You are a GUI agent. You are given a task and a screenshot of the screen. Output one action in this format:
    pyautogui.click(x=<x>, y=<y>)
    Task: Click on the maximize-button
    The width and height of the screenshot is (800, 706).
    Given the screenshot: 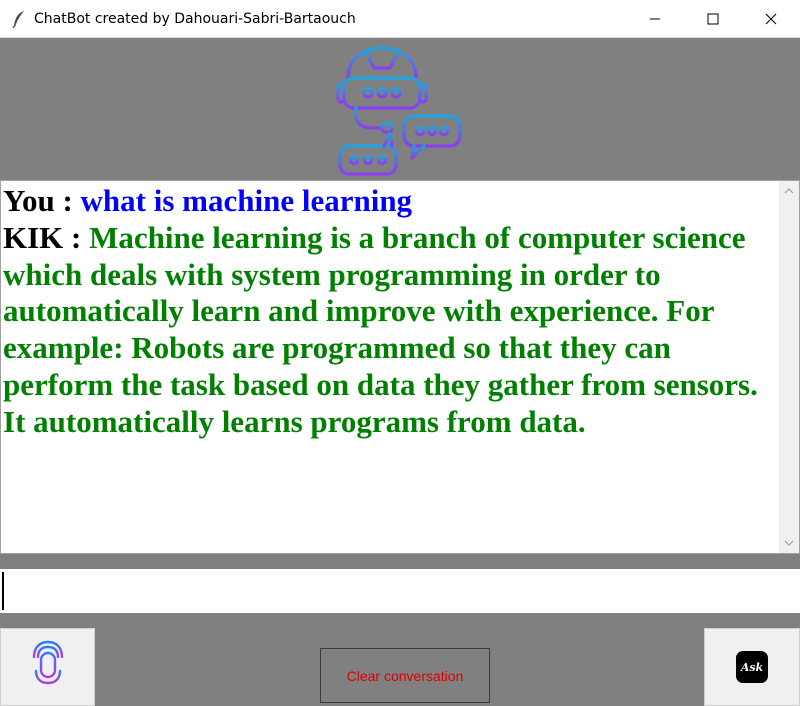 What is the action you would take?
    pyautogui.click(x=713, y=18)
    